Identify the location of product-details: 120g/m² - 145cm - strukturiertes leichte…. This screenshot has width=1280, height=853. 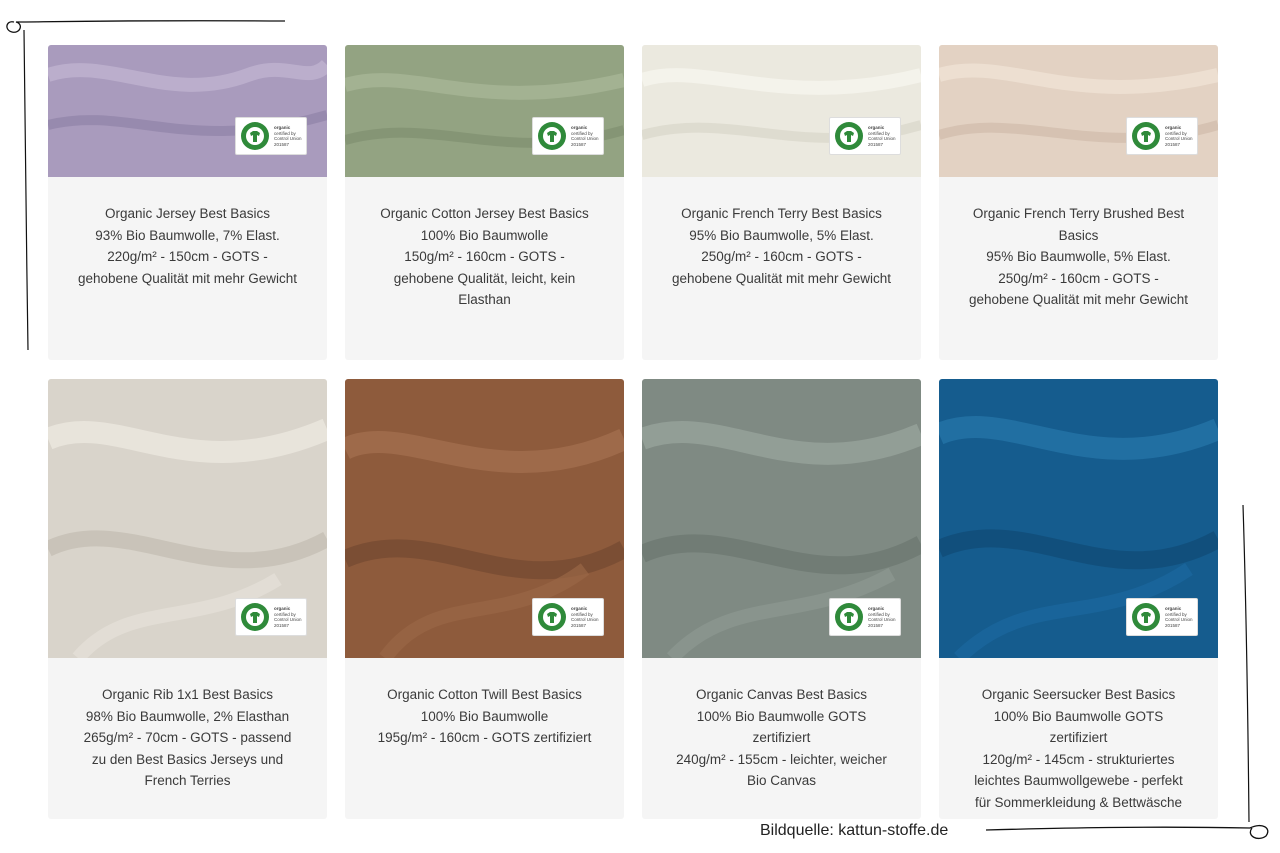
(1078, 780).